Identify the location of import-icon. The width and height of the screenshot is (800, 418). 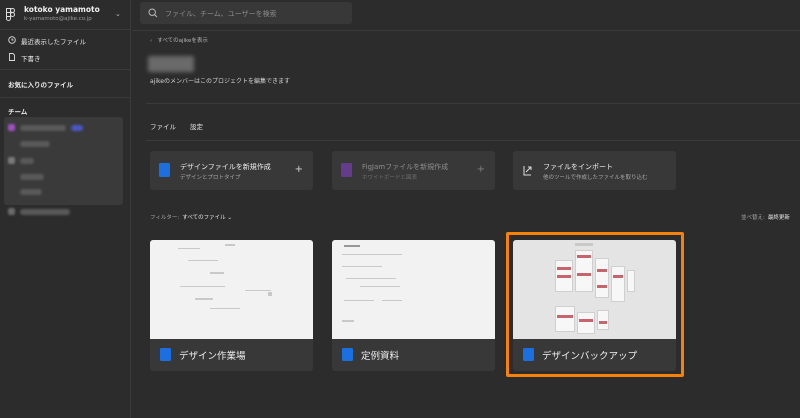
(527, 171).